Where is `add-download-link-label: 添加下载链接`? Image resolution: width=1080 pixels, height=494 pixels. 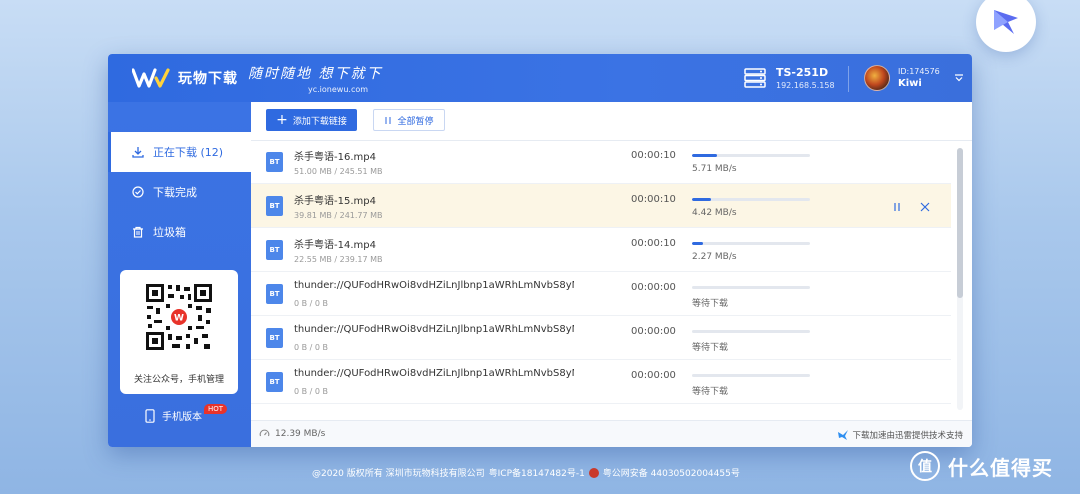
add-download-link-label: 添加下载链接 is located at coordinates (319, 121).